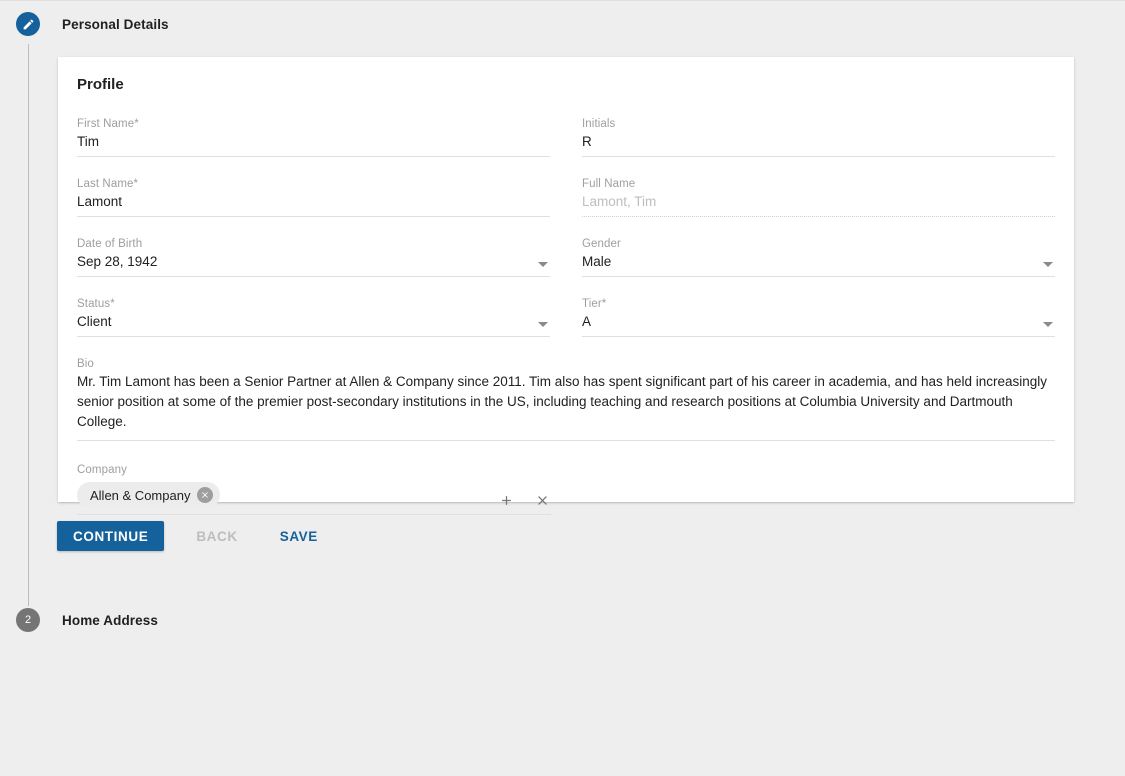 The image size is (1125, 776). Describe the element at coordinates (818, 141) in the screenshot. I see `initials-input: R` at that location.